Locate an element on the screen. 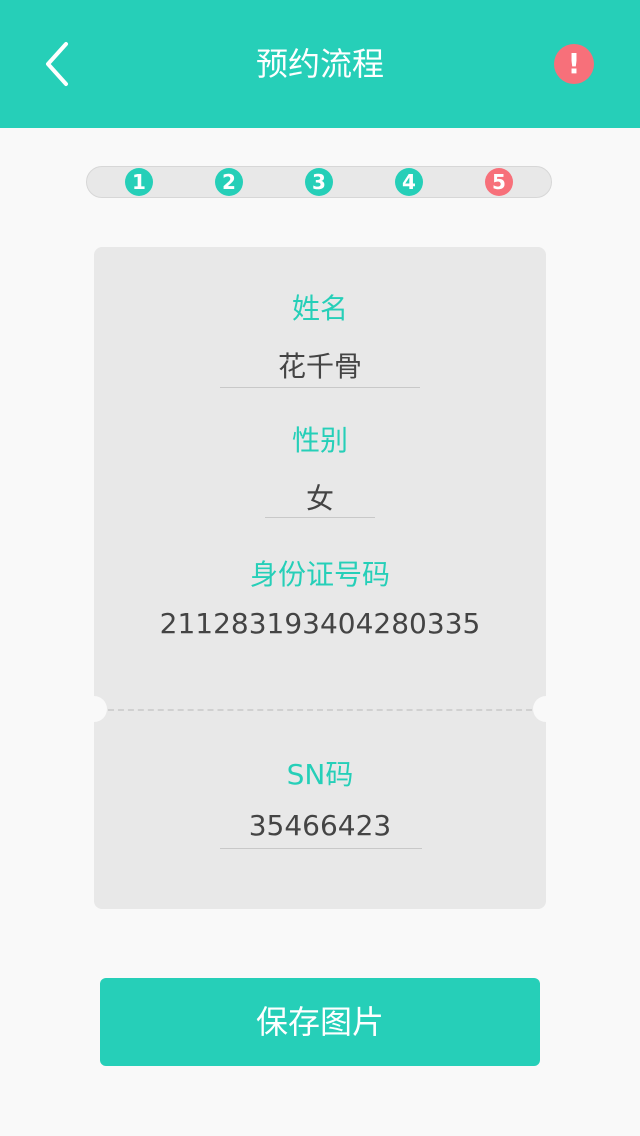 This screenshot has height=1136, width=640. step-1: 1 is located at coordinates (139, 182).